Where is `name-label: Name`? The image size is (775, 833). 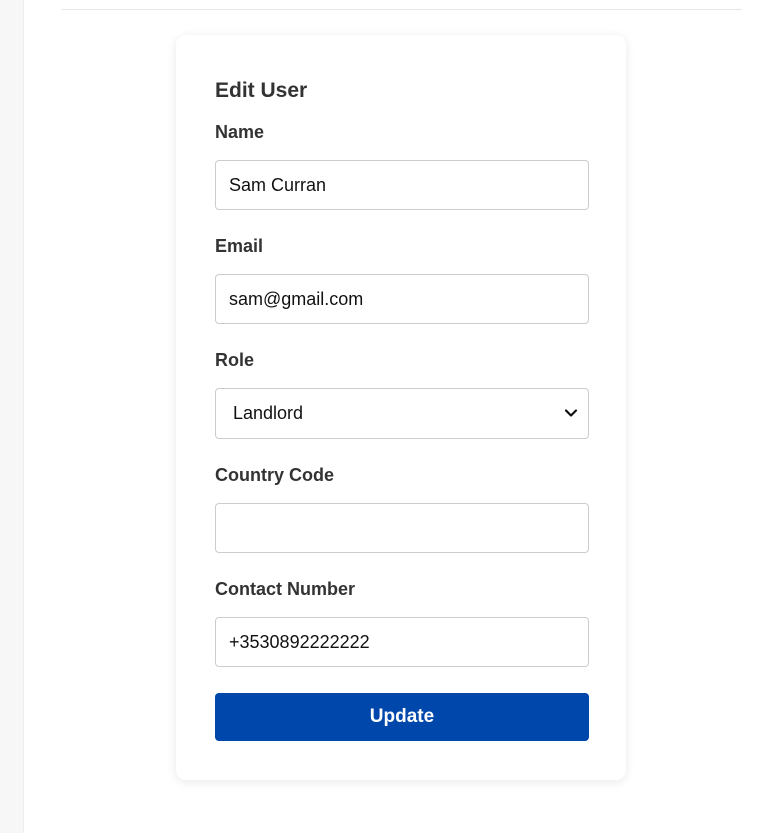 name-label: Name is located at coordinates (240, 132).